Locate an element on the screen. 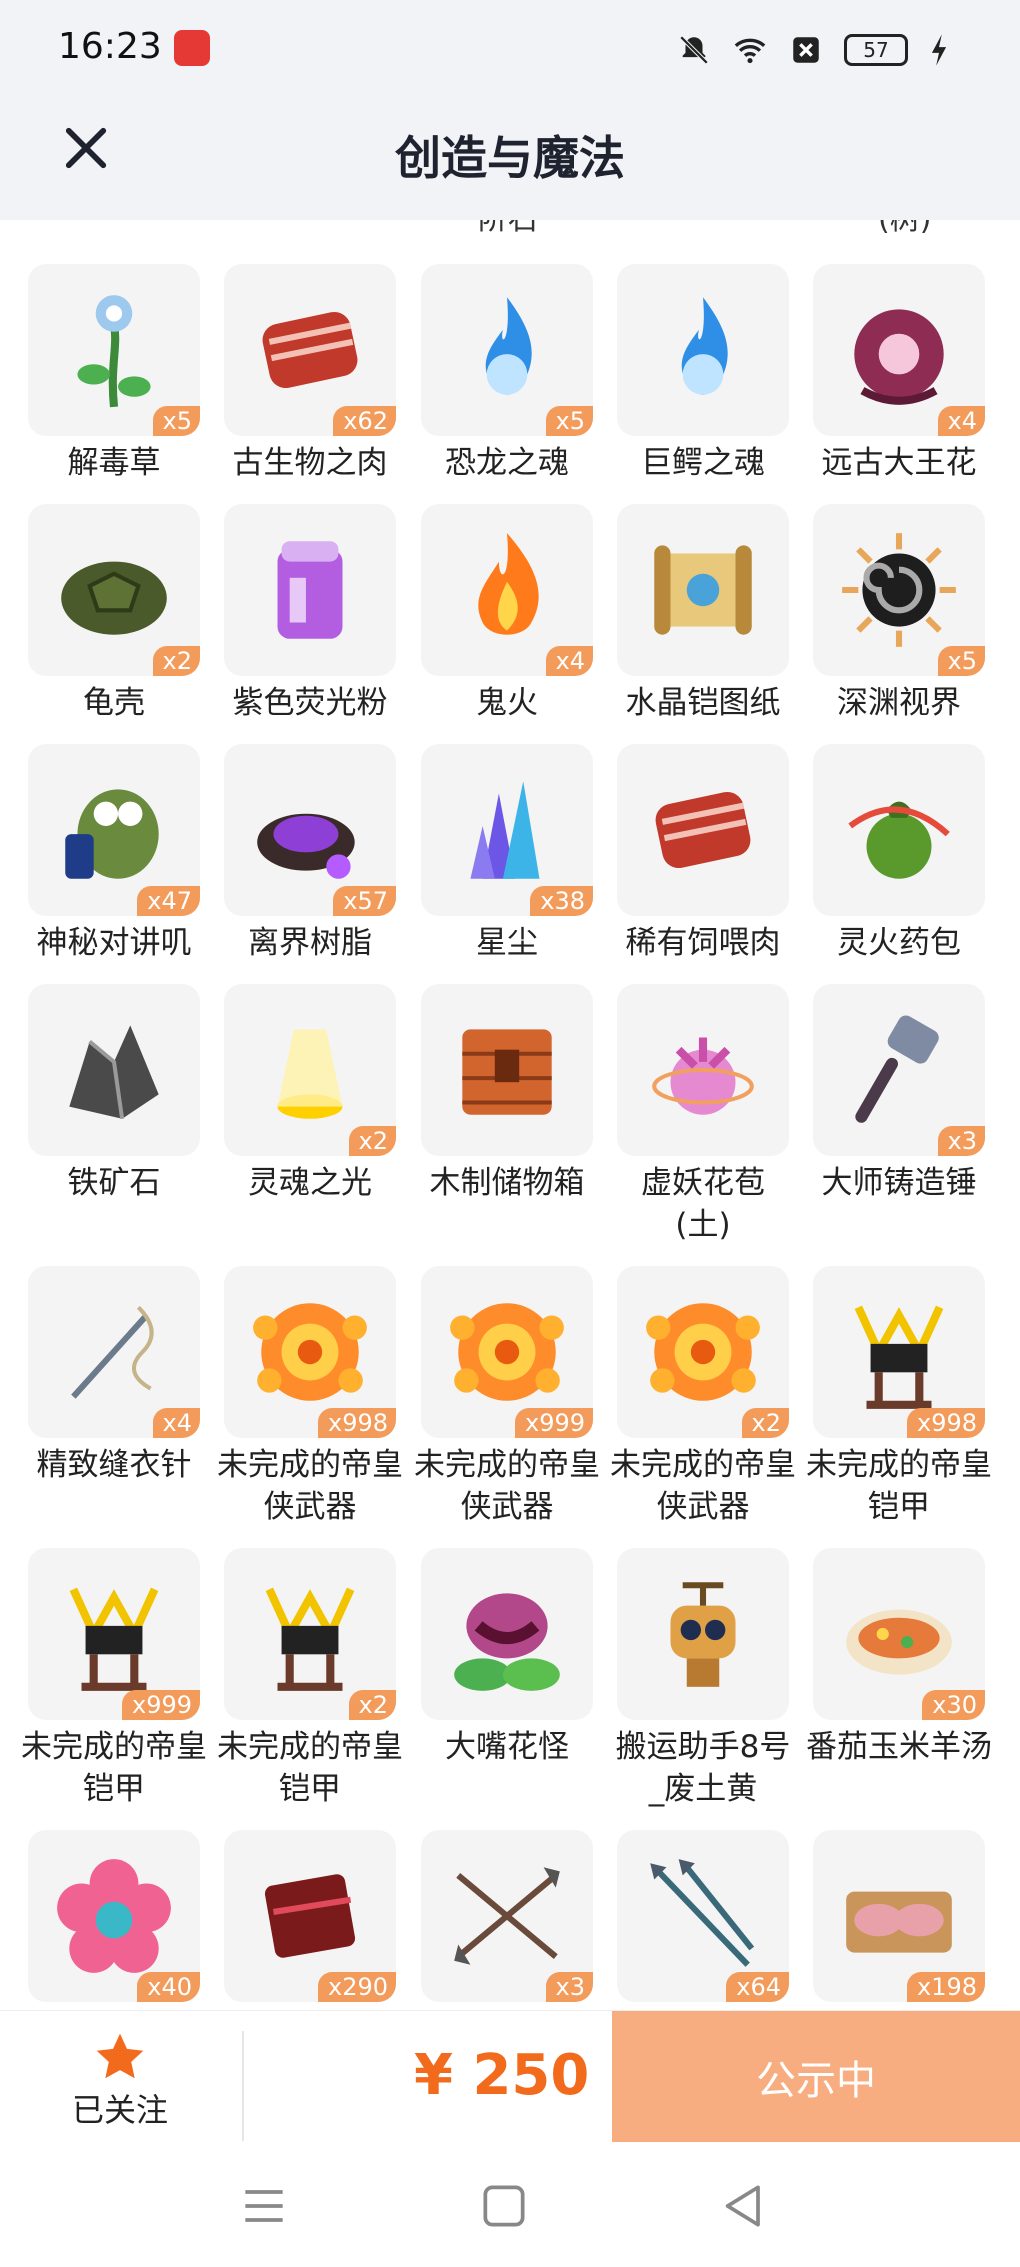 Image resolution: width=1020 pixels, height=2267 pixels. status-bar: 16:23 57 is located at coordinates (510, 48).